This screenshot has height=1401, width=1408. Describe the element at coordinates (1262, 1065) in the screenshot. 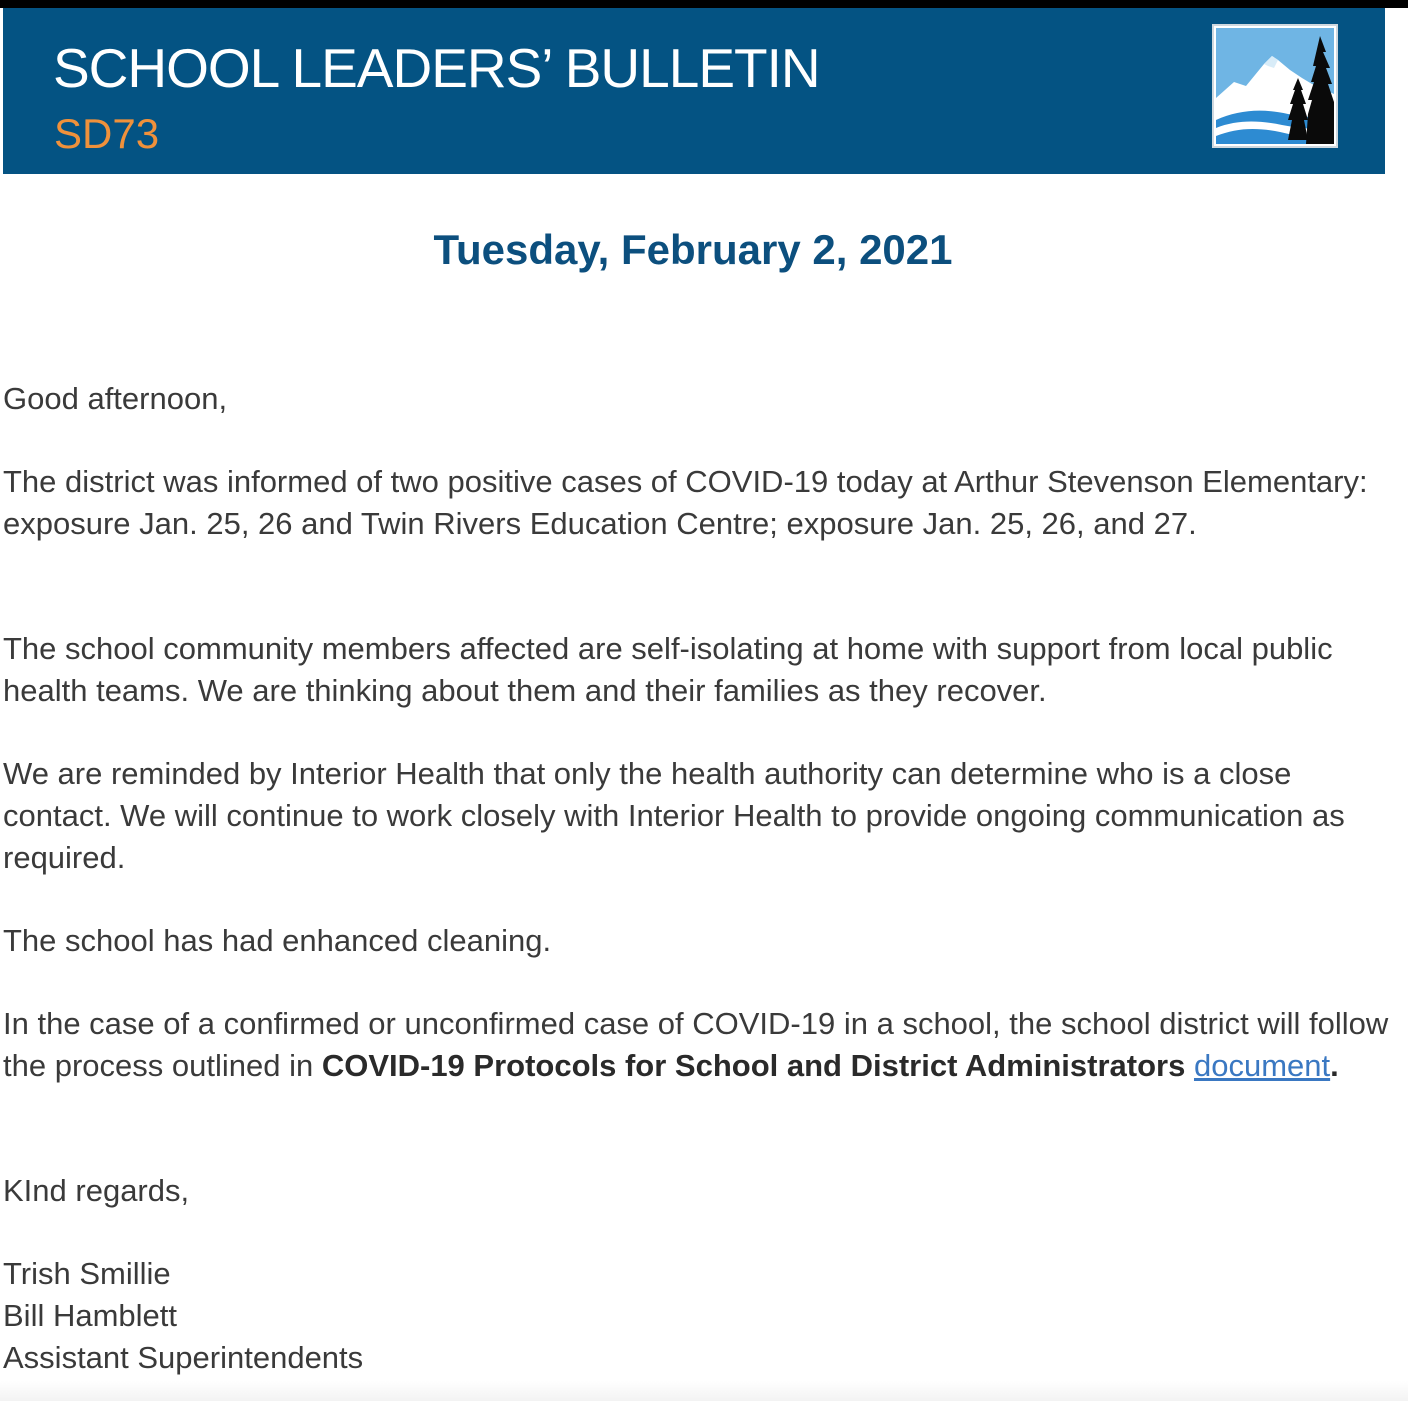

I see `protocols-document-link: document` at that location.